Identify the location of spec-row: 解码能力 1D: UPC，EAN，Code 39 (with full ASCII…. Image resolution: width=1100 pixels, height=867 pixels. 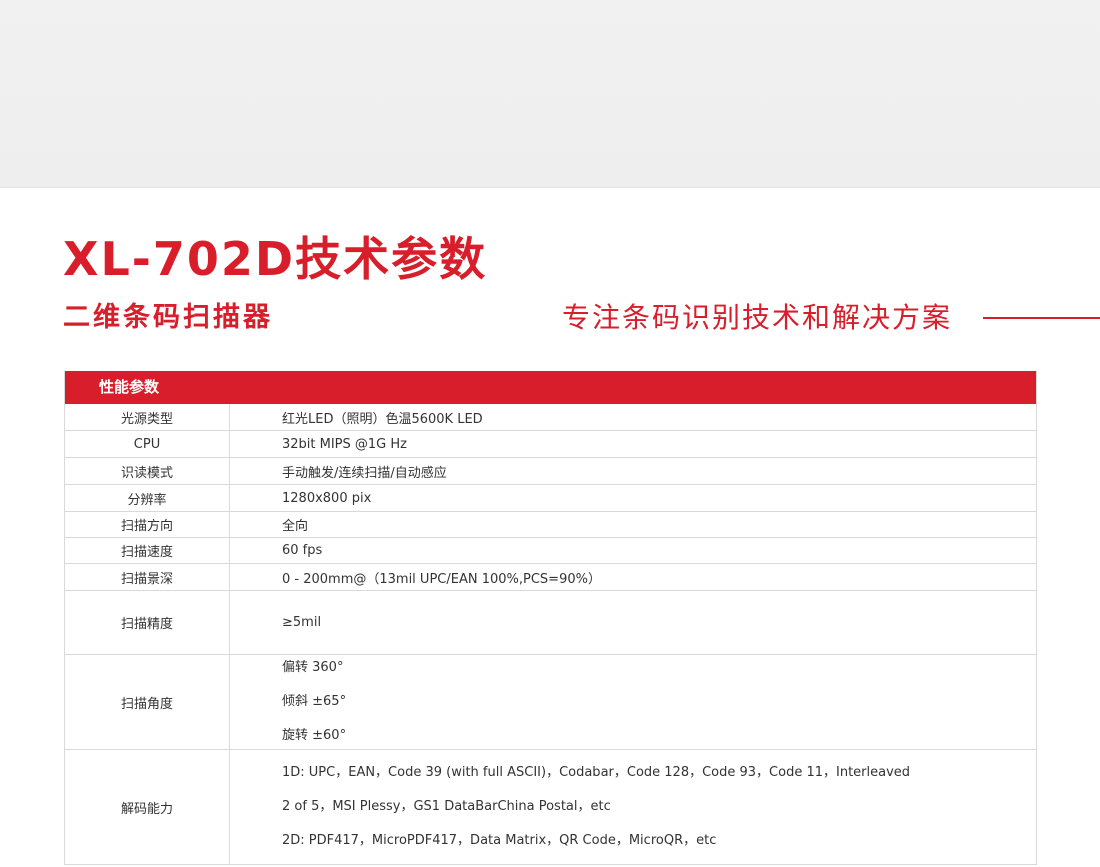
(550, 807).